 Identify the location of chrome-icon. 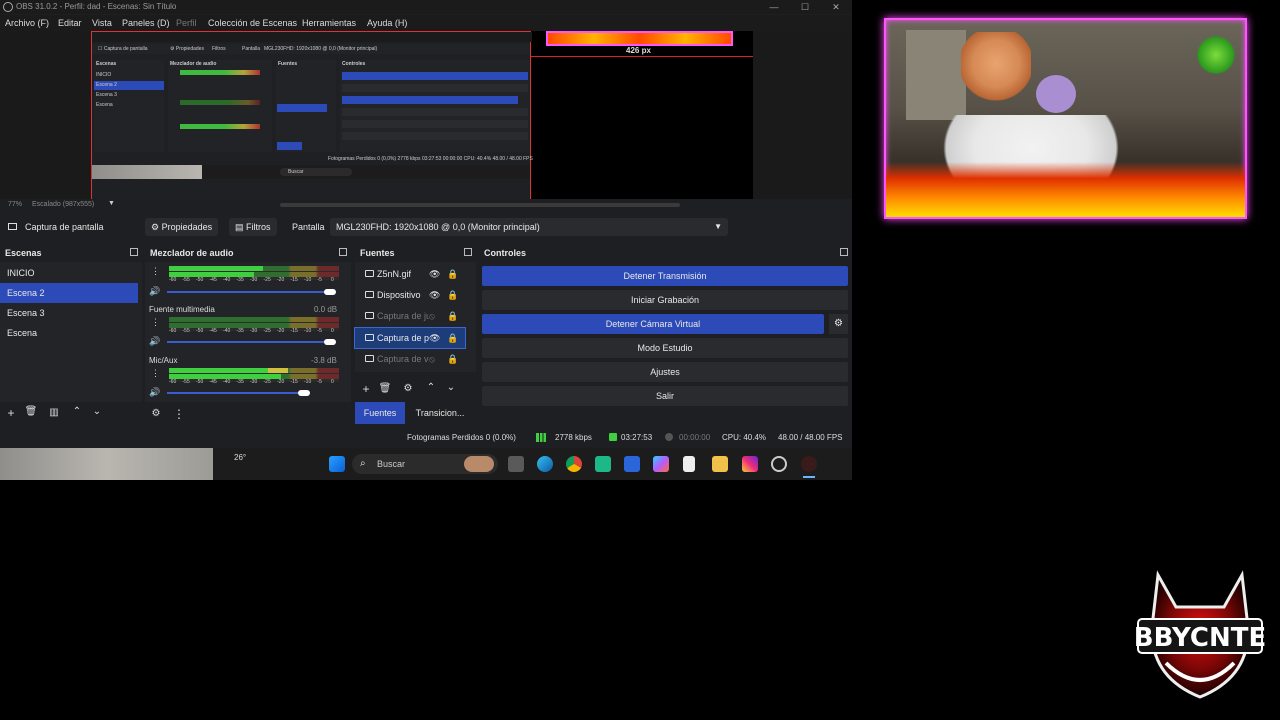
(574, 464).